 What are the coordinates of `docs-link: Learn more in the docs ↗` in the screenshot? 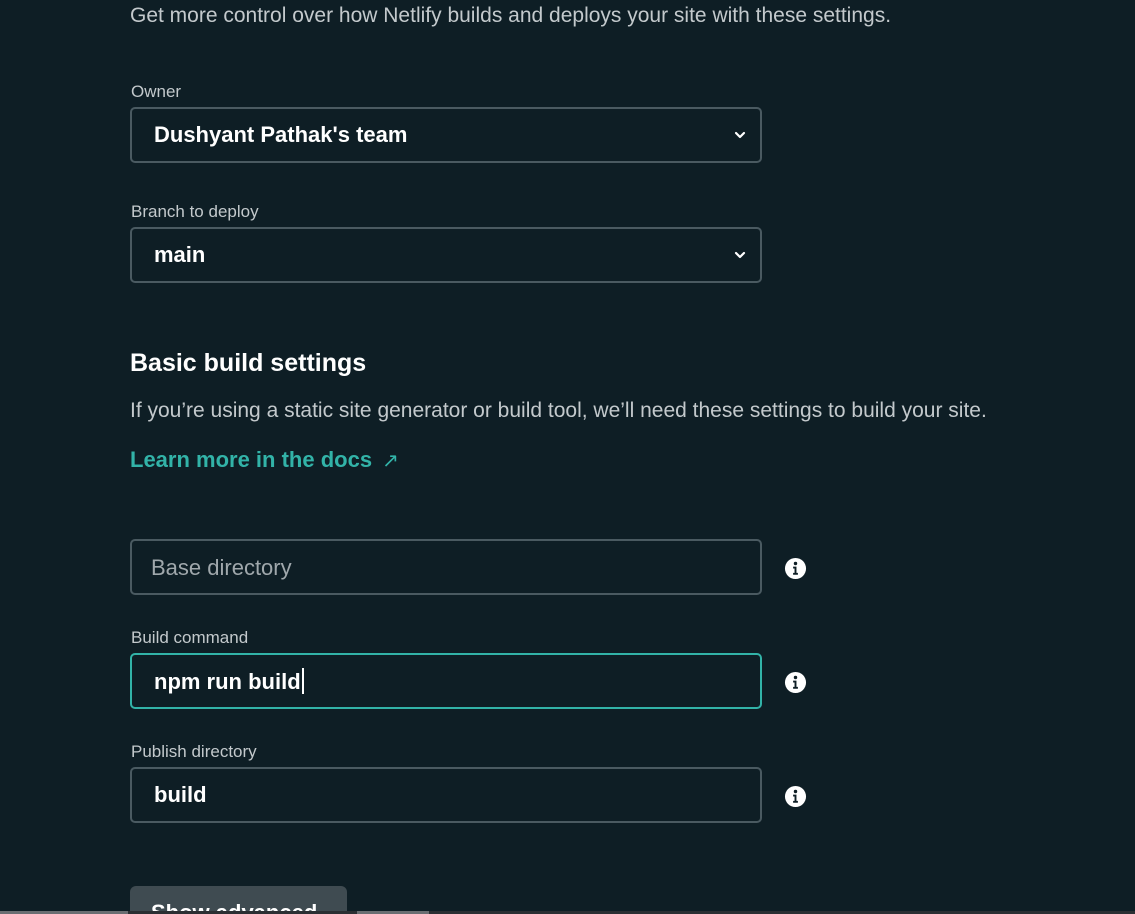 It's located at (264, 460).